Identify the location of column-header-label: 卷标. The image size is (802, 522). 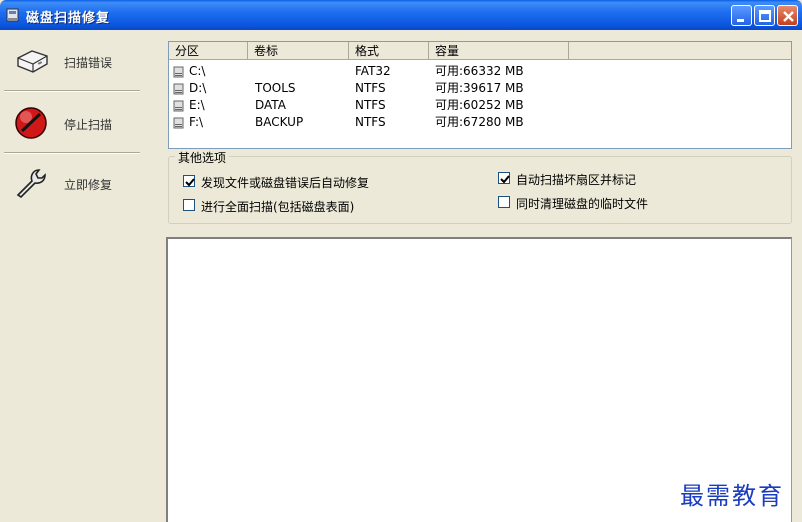
(298, 51).